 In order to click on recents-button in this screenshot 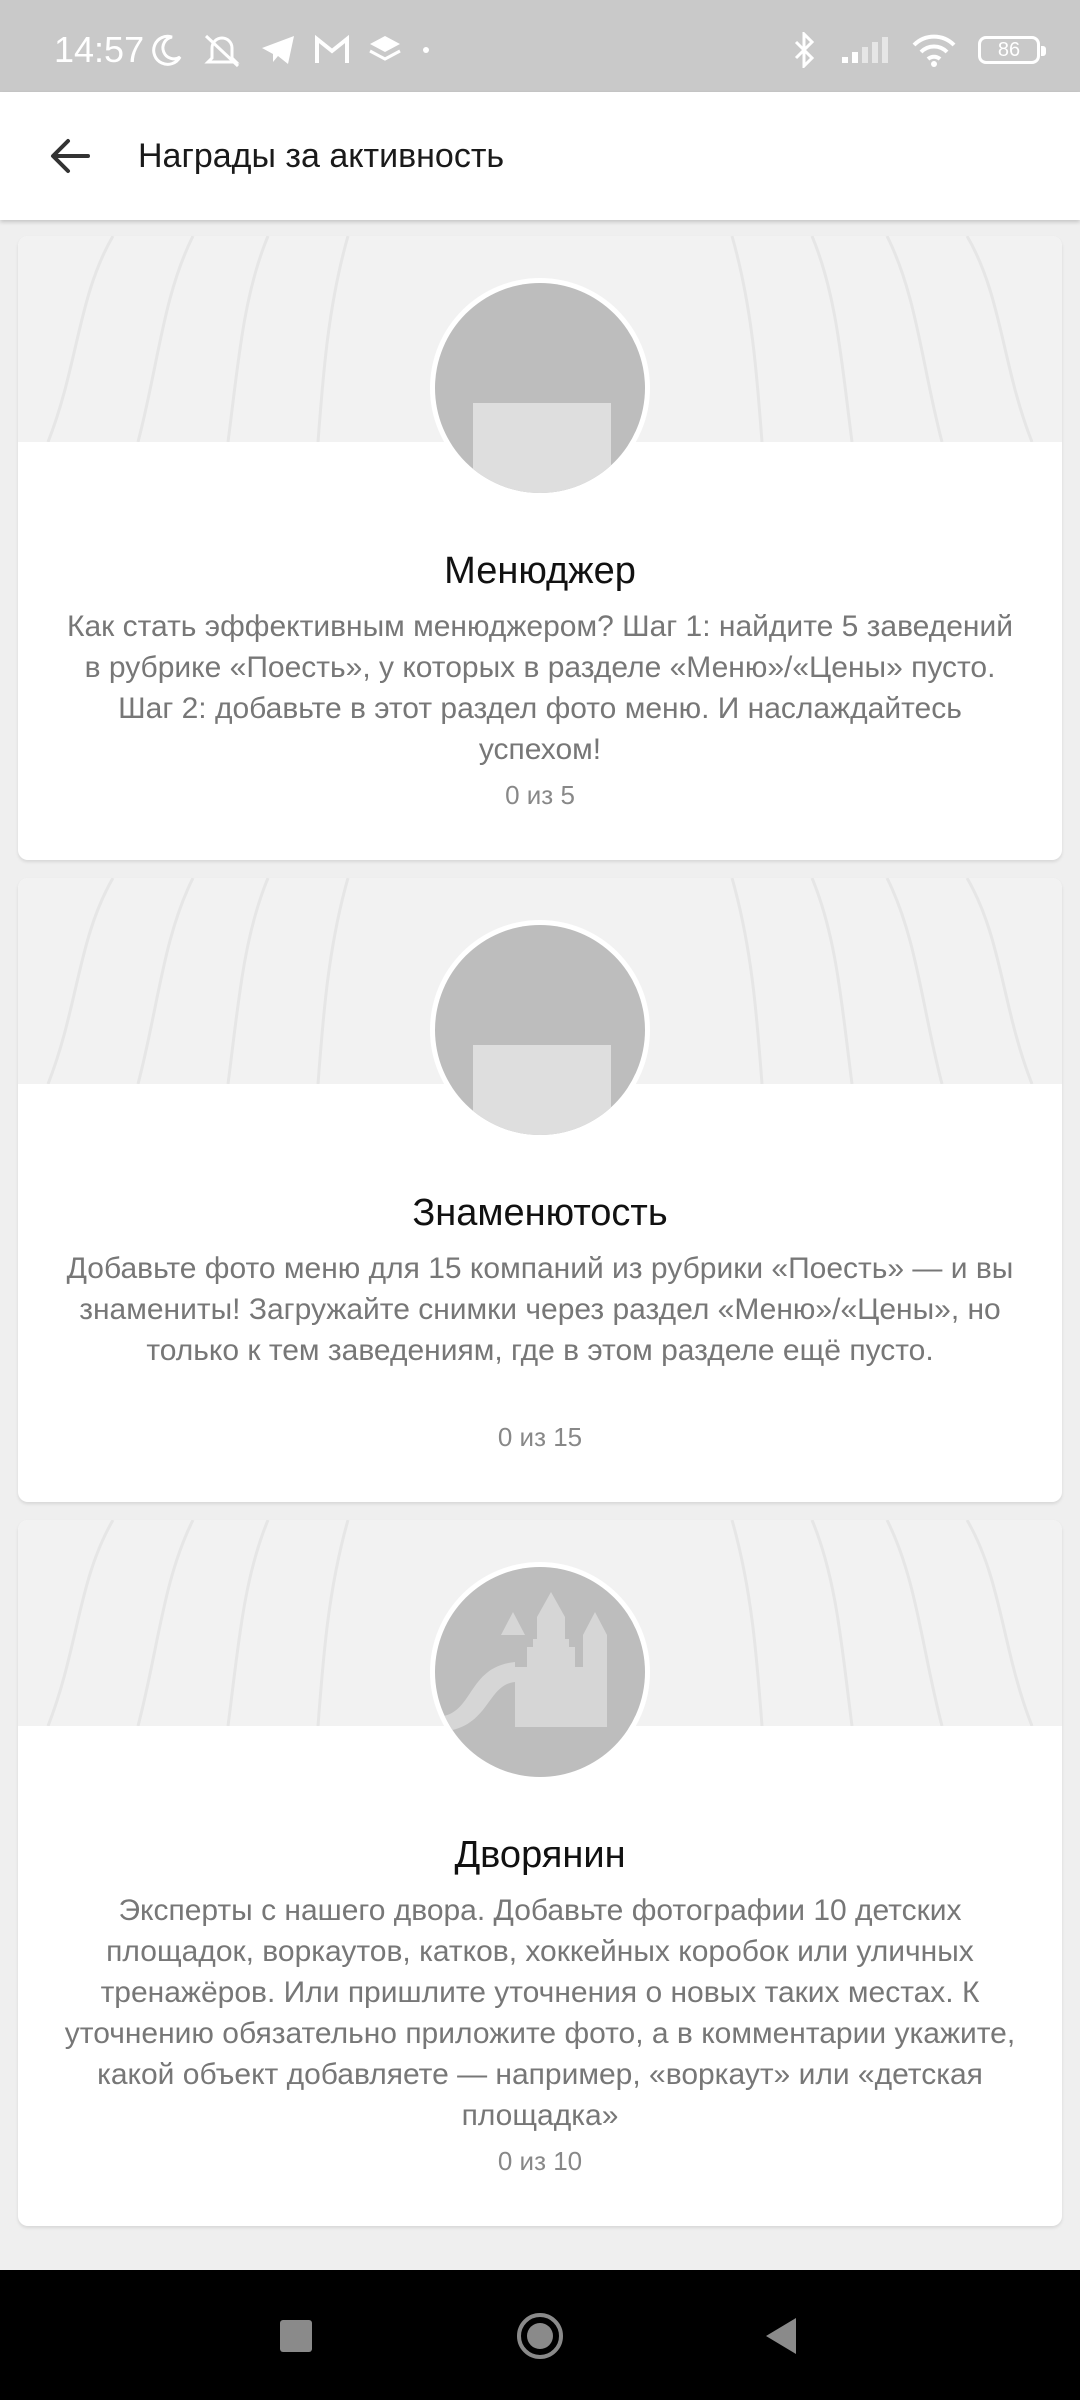, I will do `click(296, 2336)`.